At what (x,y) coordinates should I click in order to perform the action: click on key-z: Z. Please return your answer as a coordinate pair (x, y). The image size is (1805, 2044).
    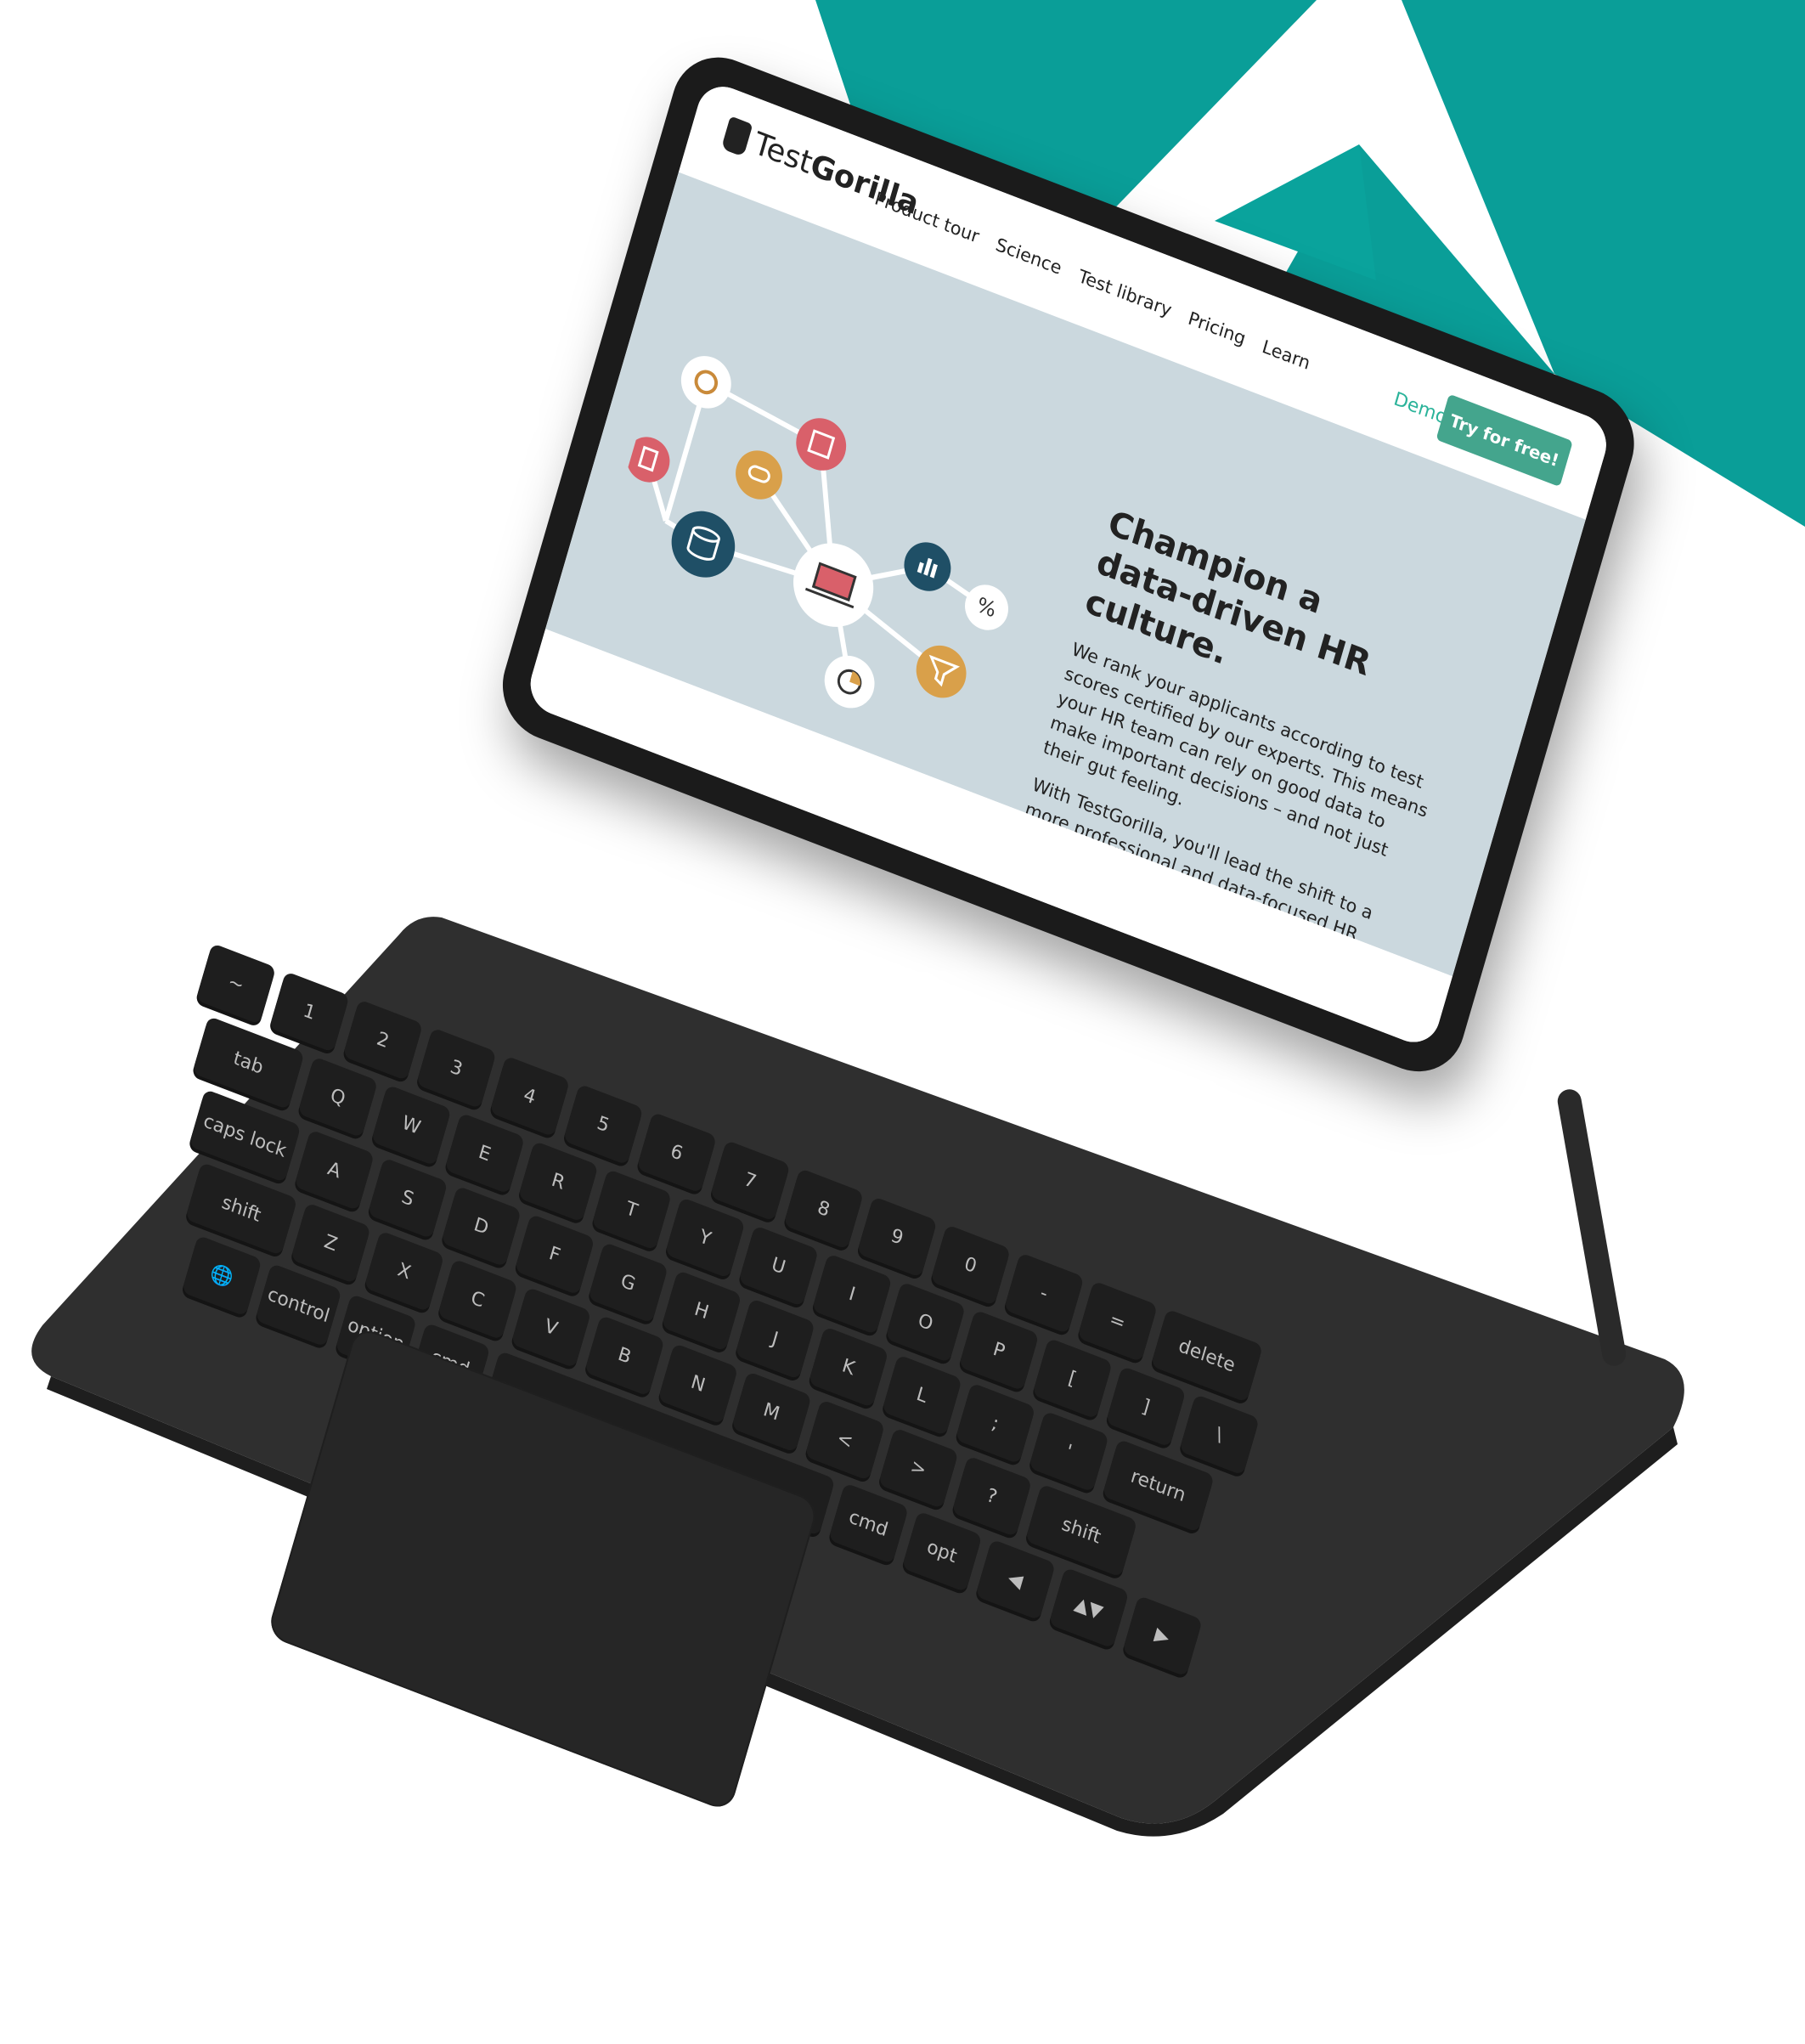
    Looking at the image, I should click on (330, 1243).